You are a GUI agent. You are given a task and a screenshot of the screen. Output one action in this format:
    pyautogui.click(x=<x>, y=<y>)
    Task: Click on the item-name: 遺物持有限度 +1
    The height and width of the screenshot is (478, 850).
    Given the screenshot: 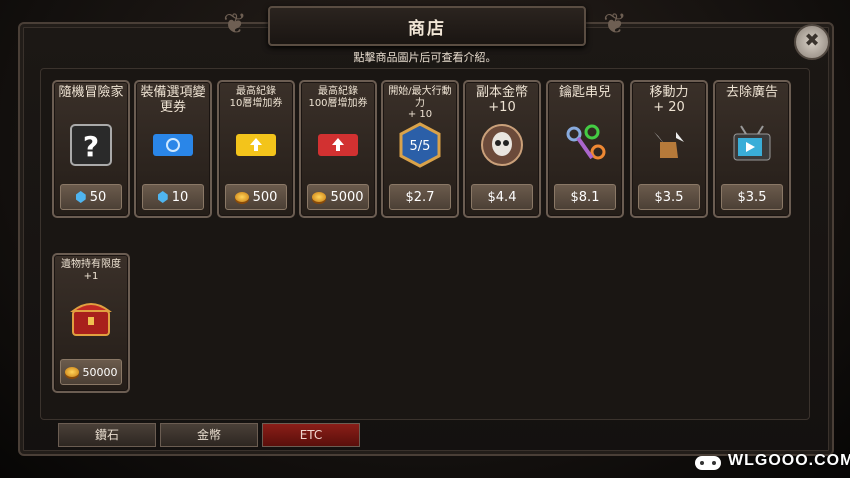 What is the action you would take?
    pyautogui.click(x=91, y=270)
    